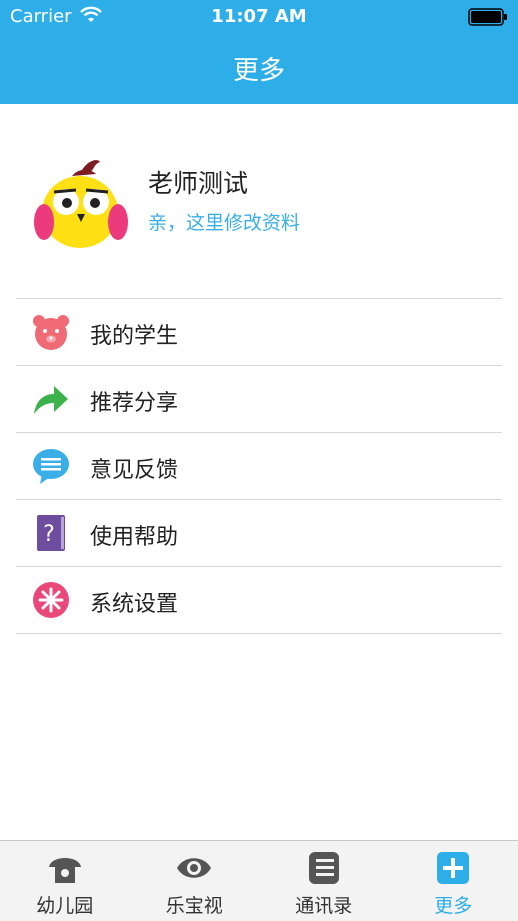 The width and height of the screenshot is (518, 921). What do you see at coordinates (65, 904) in the screenshot?
I see `tab-label: 幼儿园` at bounding box center [65, 904].